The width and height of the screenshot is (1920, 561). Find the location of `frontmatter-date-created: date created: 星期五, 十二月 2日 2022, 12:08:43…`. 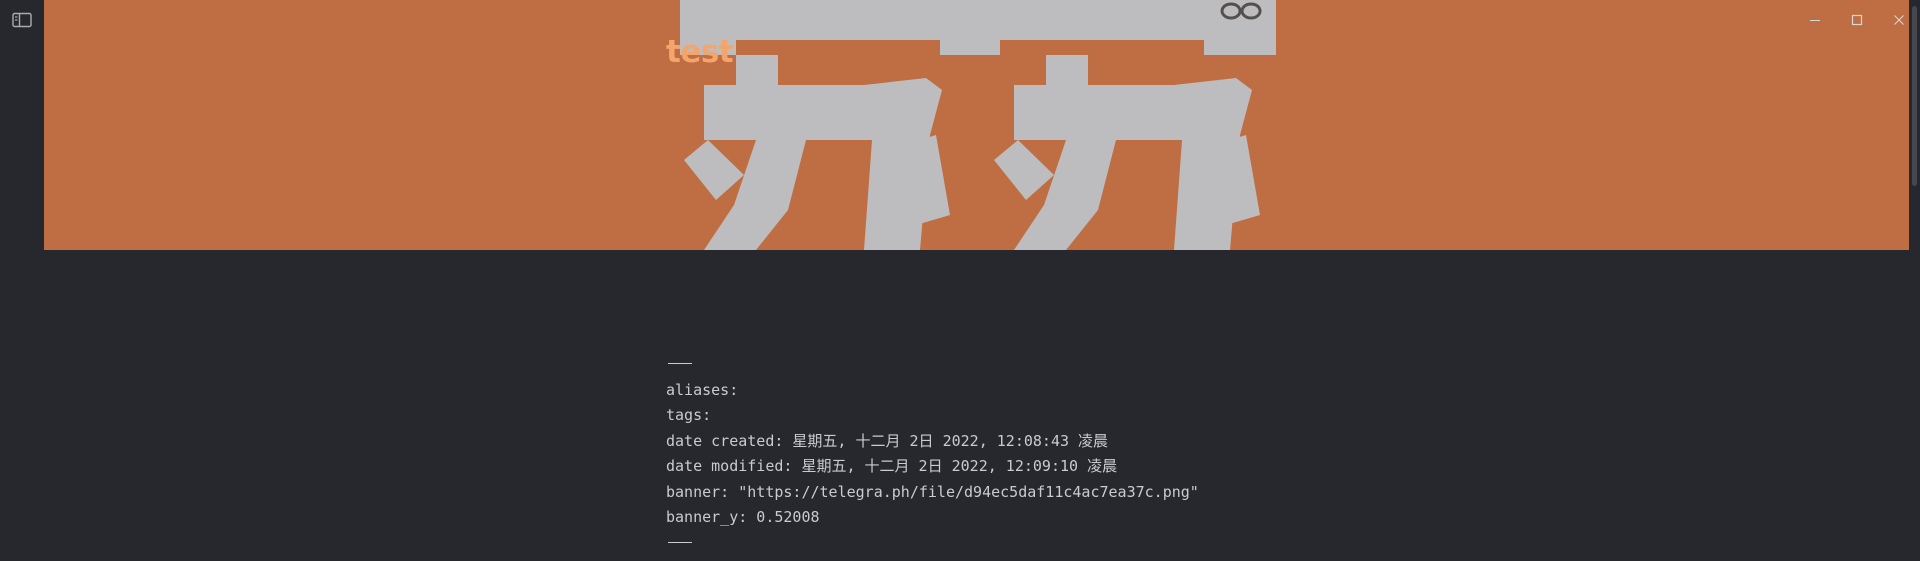

frontmatter-date-created: date created: 星期五, 十二月 2日 2022, 12:08:43… is located at coordinates (887, 440).